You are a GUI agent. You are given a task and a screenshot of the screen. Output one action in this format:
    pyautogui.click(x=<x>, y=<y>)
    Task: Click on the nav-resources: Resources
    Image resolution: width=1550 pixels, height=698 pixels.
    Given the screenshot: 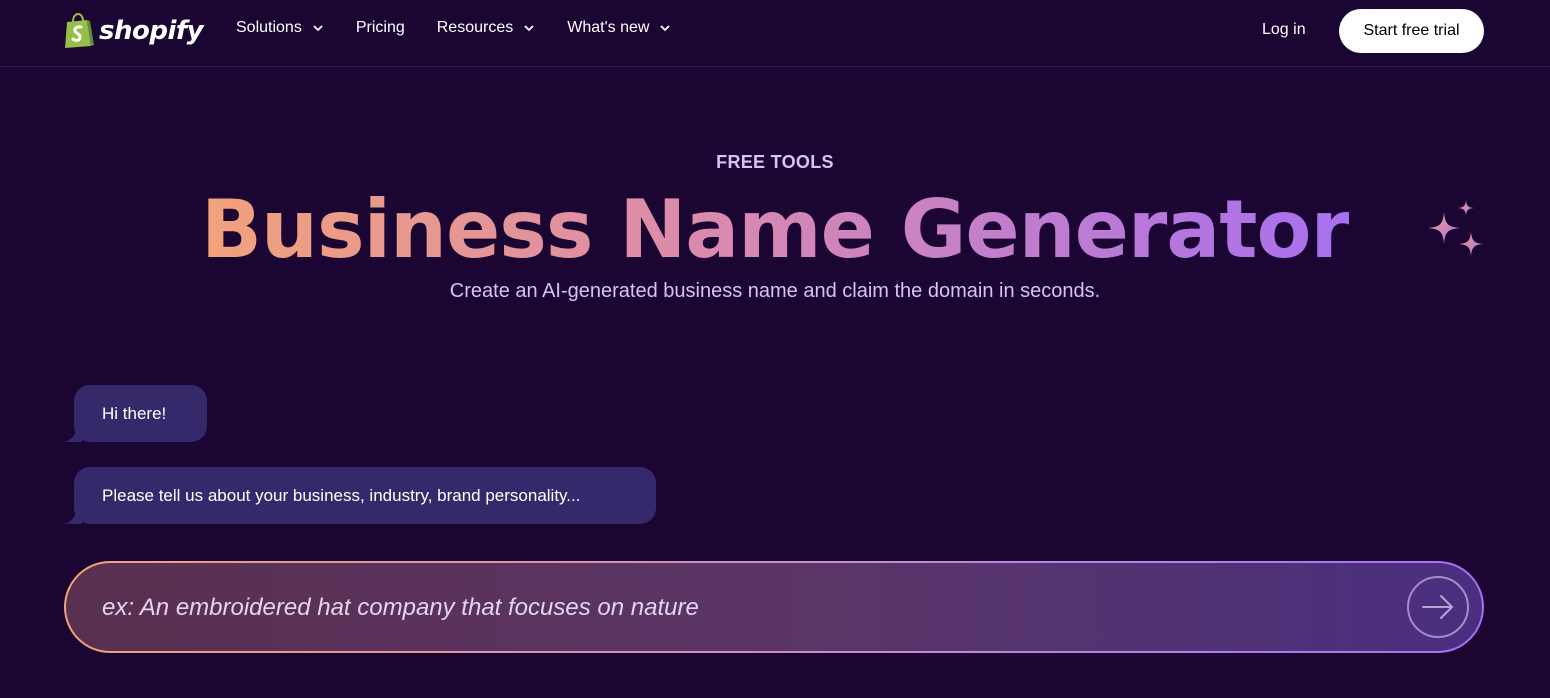 What is the action you would take?
    pyautogui.click(x=486, y=28)
    